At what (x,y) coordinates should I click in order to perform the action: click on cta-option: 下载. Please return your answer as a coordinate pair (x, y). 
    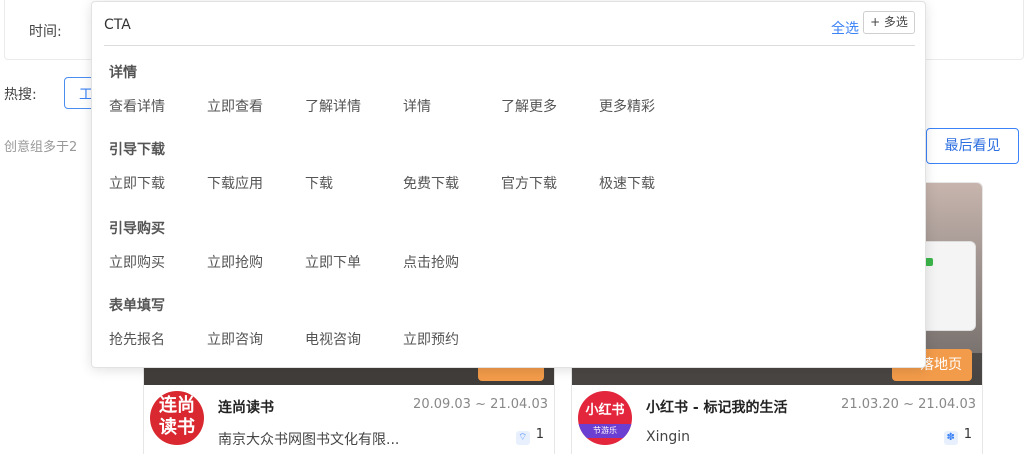
    Looking at the image, I should click on (319, 183).